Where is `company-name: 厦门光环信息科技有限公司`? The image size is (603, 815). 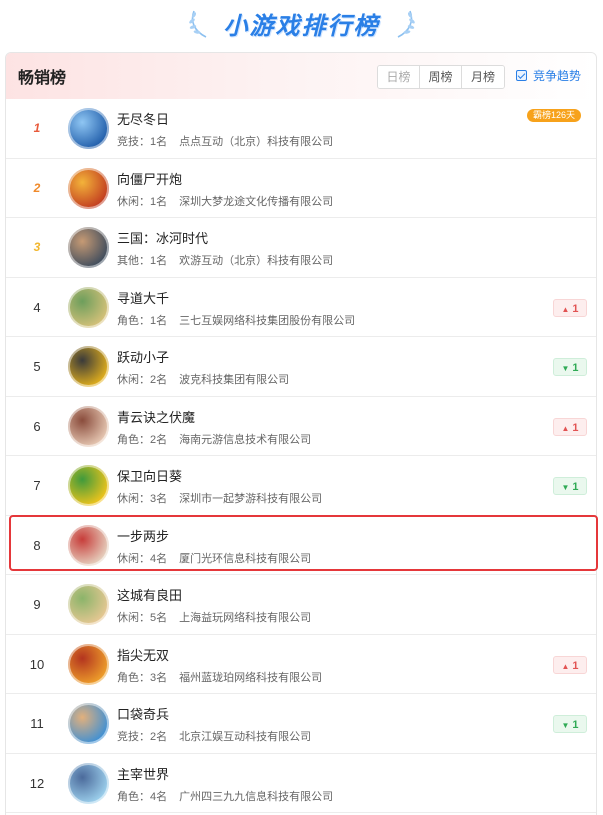
company-name: 厦门光环信息科技有限公司 is located at coordinates (245, 558).